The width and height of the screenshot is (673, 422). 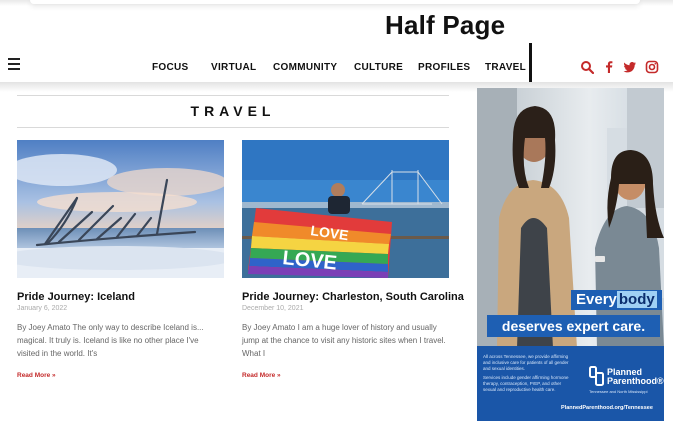 I want to click on ad-every-text: Every, so click(x=596, y=299).